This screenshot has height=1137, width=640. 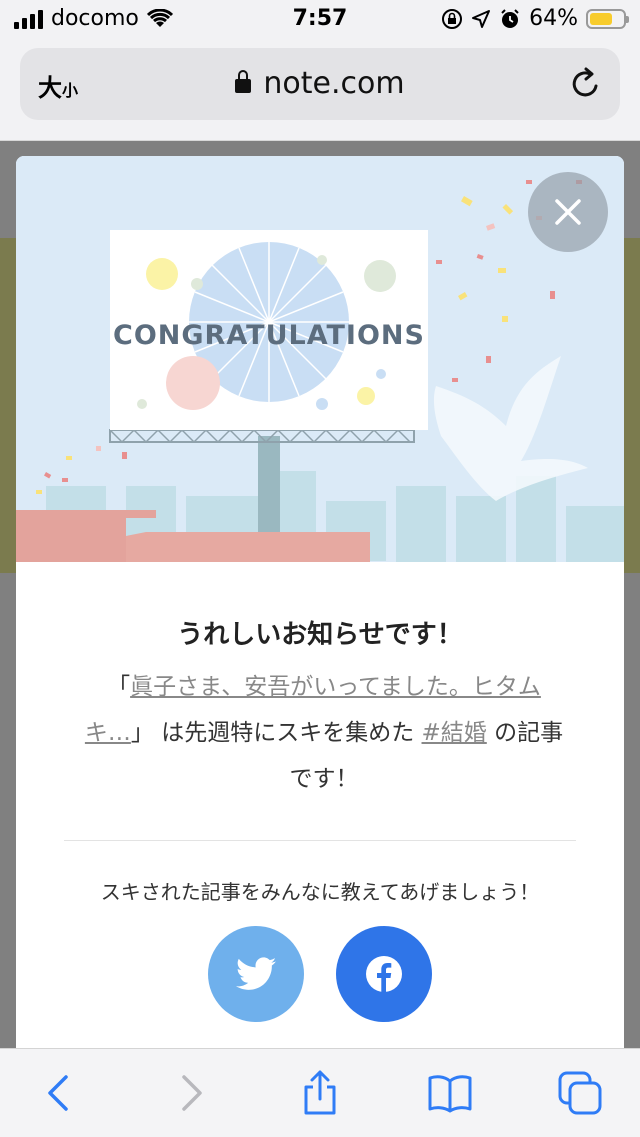 What do you see at coordinates (60, 1093) in the screenshot?
I see `chevron-left-icon` at bounding box center [60, 1093].